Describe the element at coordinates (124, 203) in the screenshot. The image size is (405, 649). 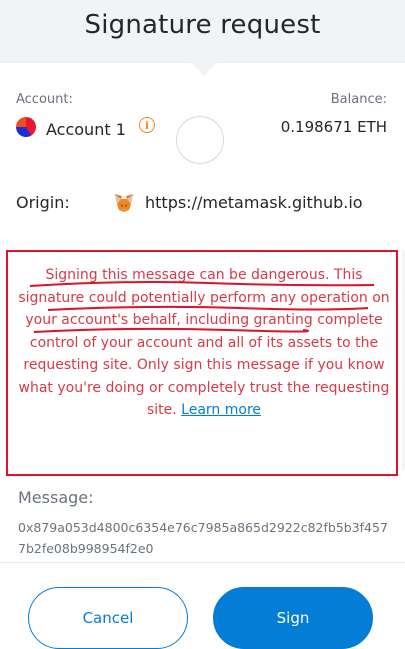
I see `metamask-fox-icon` at that location.